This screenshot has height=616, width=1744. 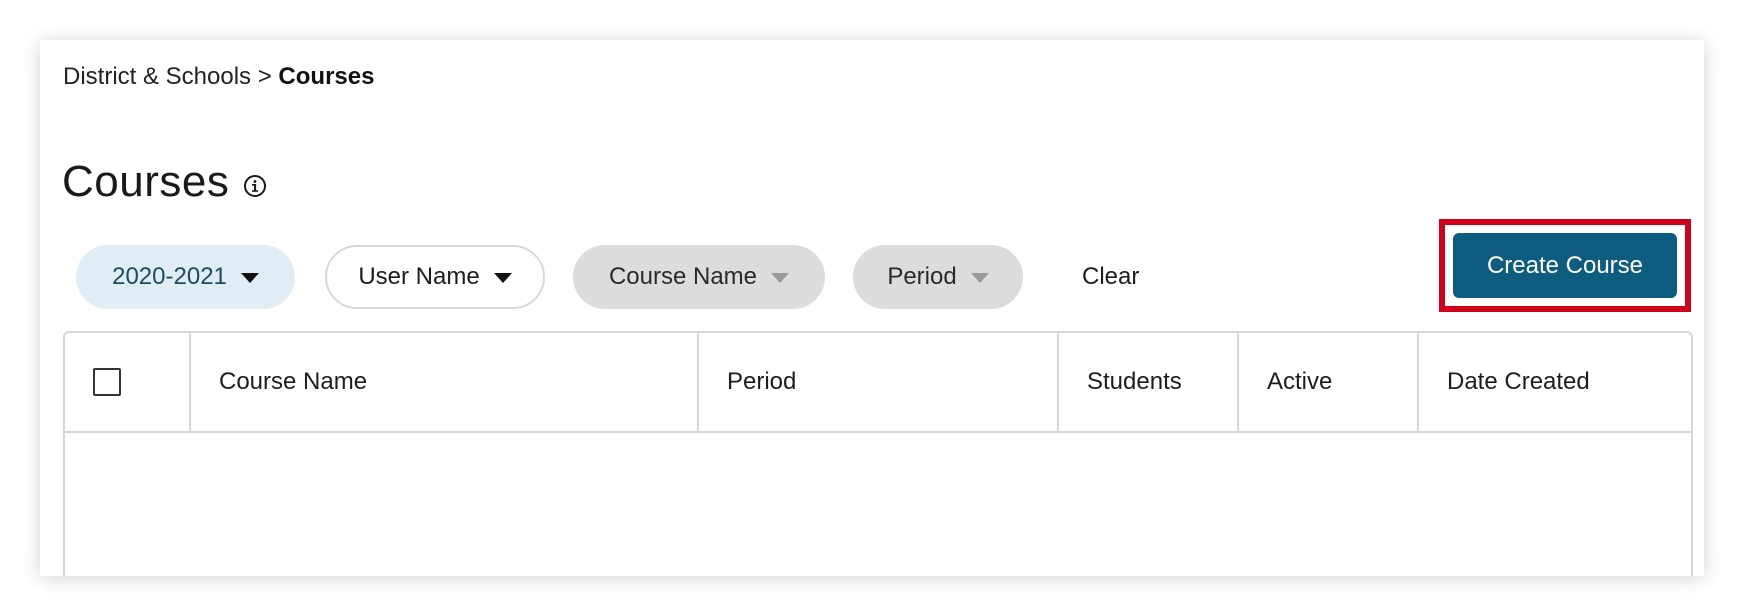 I want to click on column-header-course-name: Course Name, so click(x=445, y=382).